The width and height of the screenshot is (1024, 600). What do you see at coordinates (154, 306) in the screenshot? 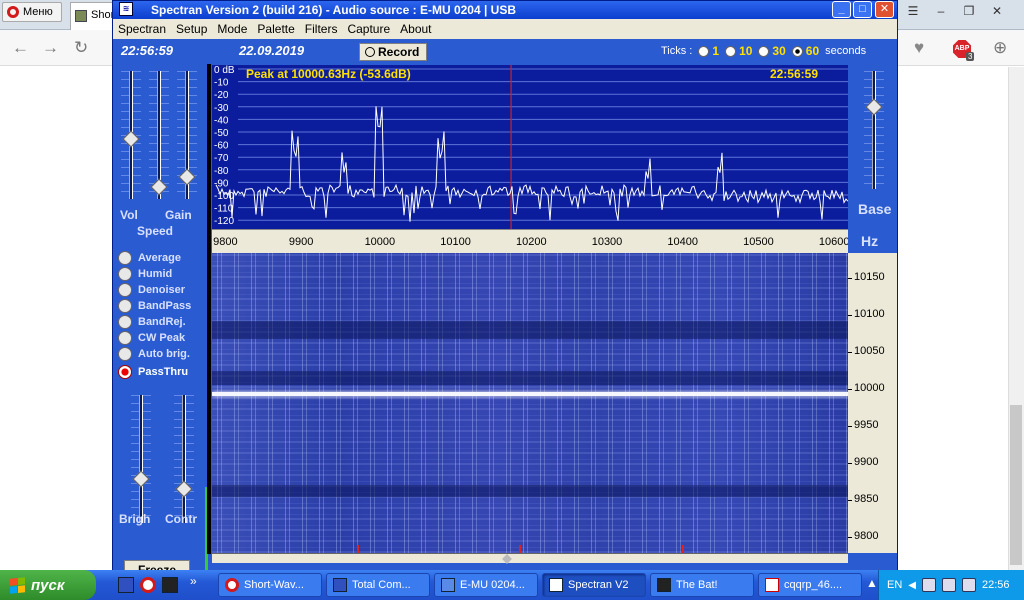
I see `option-bandpass: BandPass` at bounding box center [154, 306].